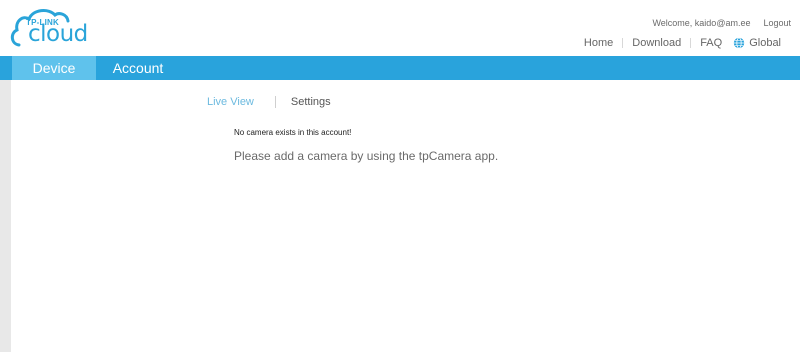 The height and width of the screenshot is (352, 800). Describe the element at coordinates (400, 68) in the screenshot. I see `main-nav: Device Account` at that location.